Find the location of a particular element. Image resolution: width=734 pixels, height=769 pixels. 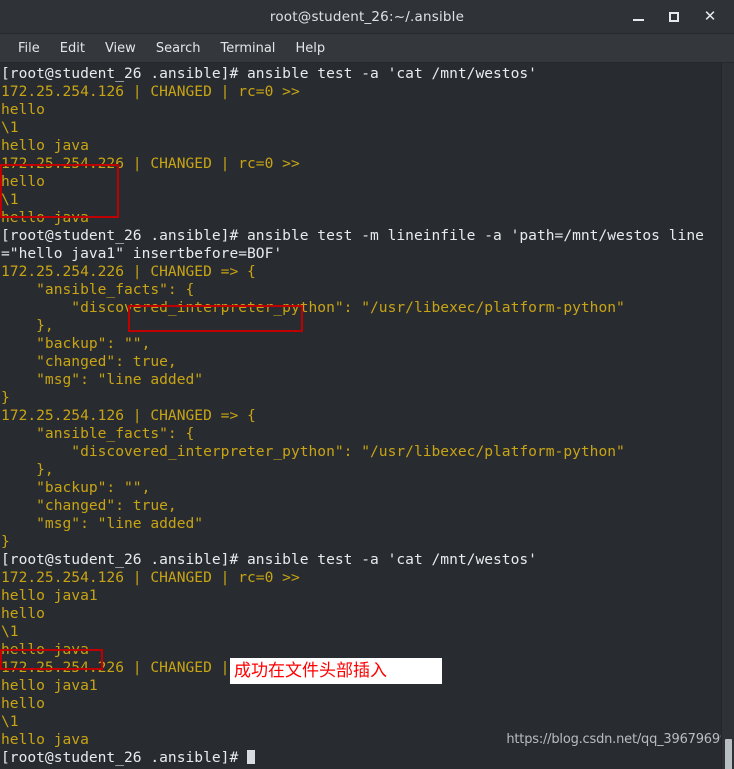

minimize-icon is located at coordinates (638, 20).